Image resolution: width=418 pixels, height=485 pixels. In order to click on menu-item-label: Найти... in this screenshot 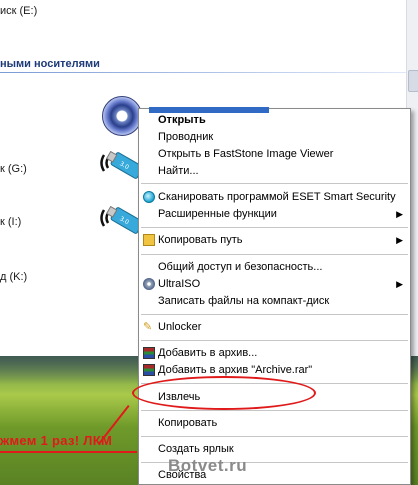, I will do `click(178, 171)`.